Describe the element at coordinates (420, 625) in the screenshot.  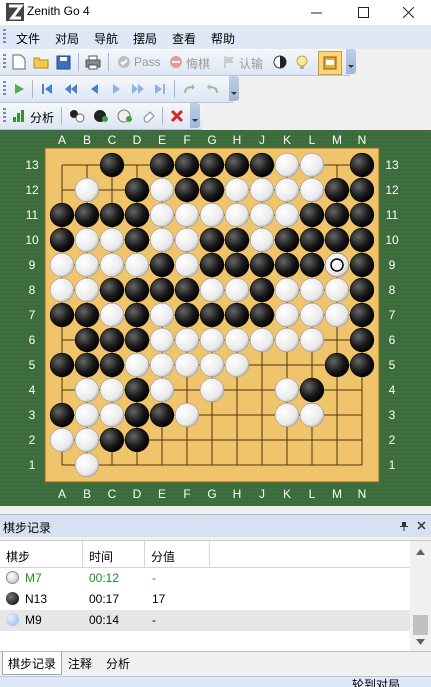
I see `scroll-thumb` at that location.